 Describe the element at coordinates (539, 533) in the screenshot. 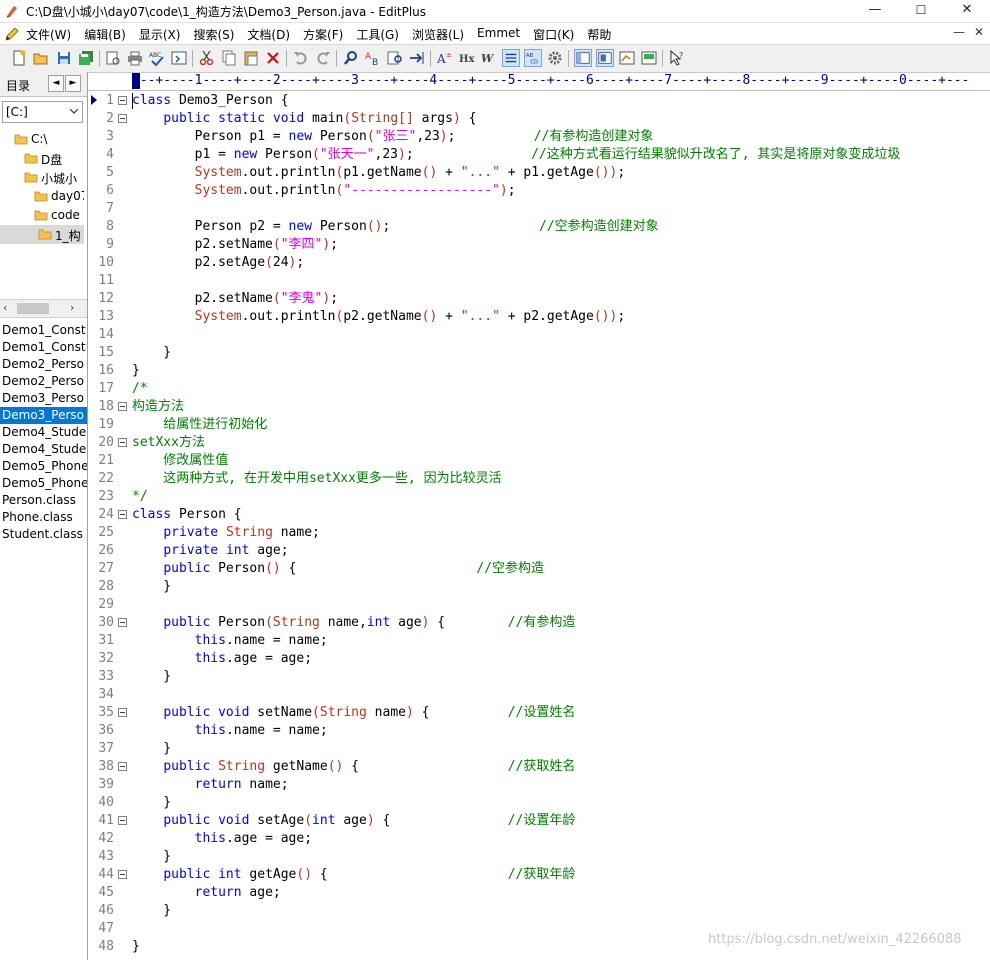

I see `code-line: 25 private String name;` at that location.